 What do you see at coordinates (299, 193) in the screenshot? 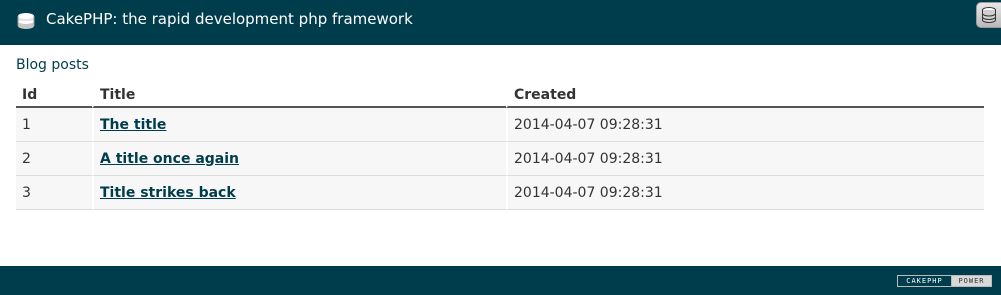
I see `post-title-cell: Title strikes back` at bounding box center [299, 193].